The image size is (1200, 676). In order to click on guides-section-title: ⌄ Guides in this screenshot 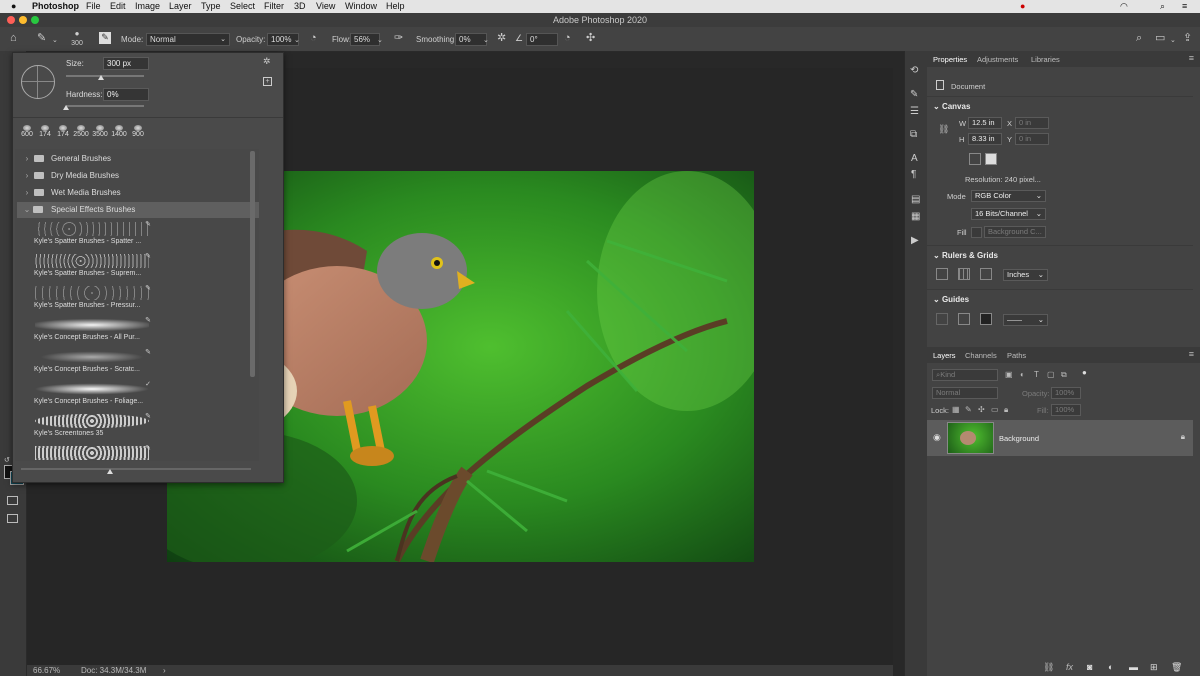, I will do `click(951, 299)`.